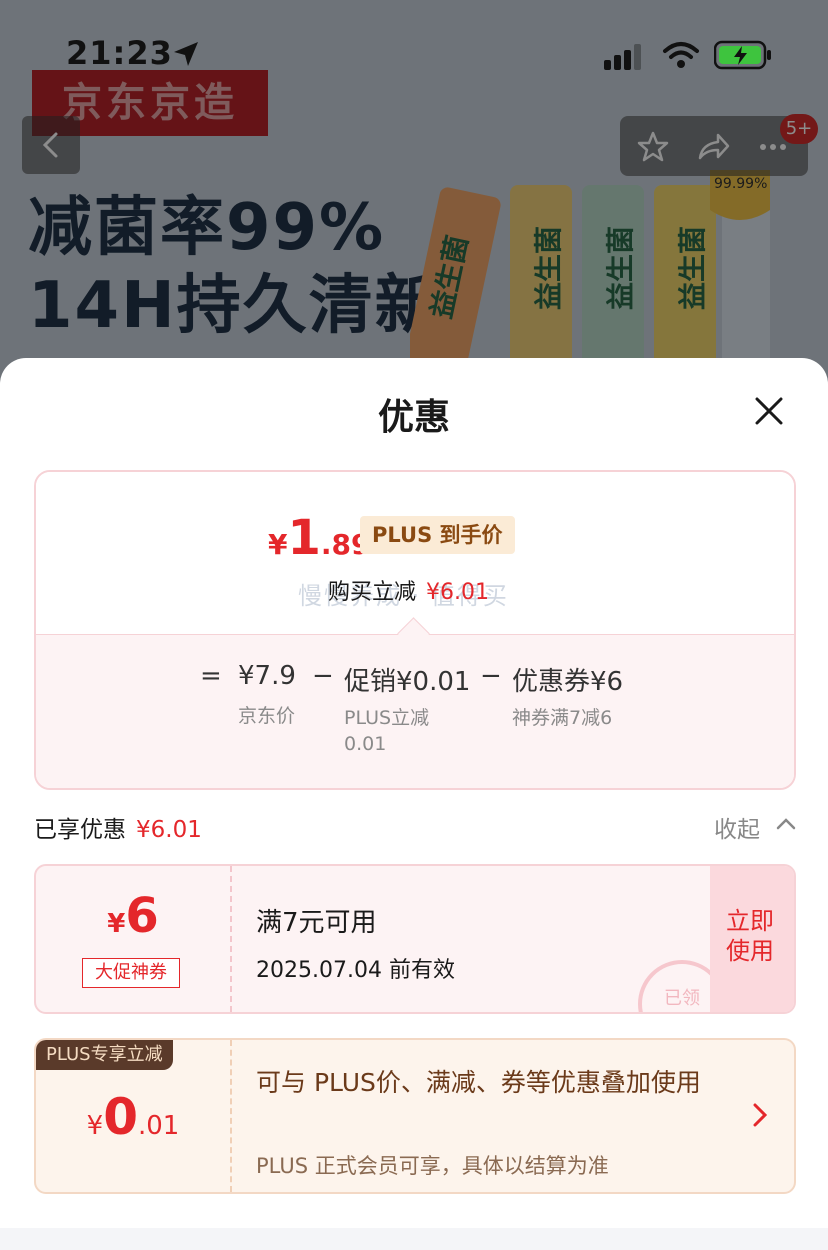 Image resolution: width=828 pixels, height=1250 pixels. Describe the element at coordinates (131, 973) in the screenshot. I see `coupon-type-tag: 大促神券` at that location.